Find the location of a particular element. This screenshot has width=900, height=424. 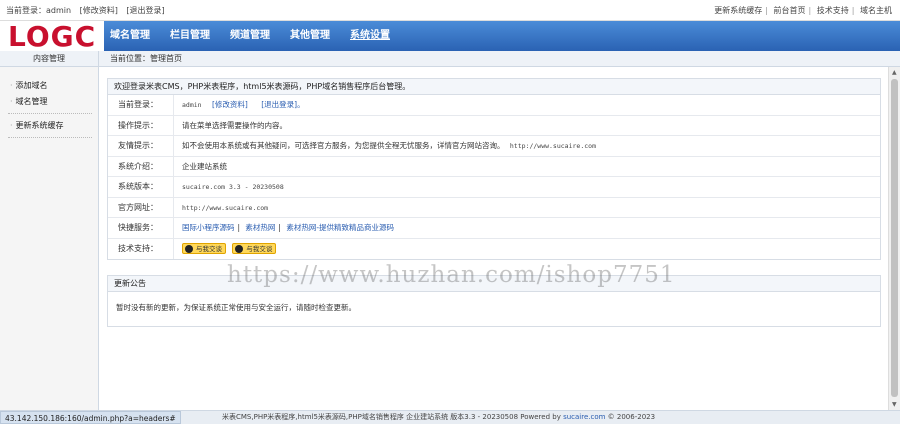

scroll-up-icon: ▲ is located at coordinates (894, 72).